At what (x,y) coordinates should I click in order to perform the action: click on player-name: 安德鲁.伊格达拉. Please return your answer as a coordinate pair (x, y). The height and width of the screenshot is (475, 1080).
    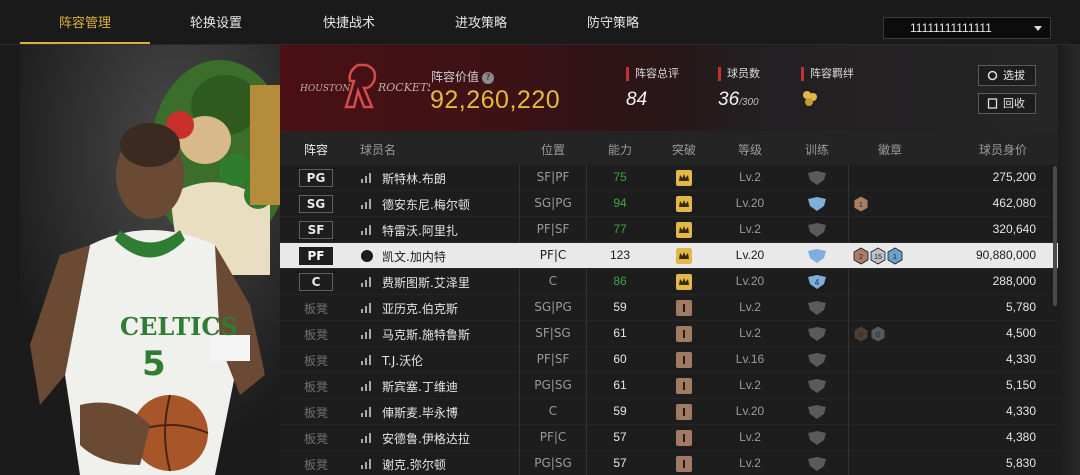
    Looking at the image, I should click on (426, 438).